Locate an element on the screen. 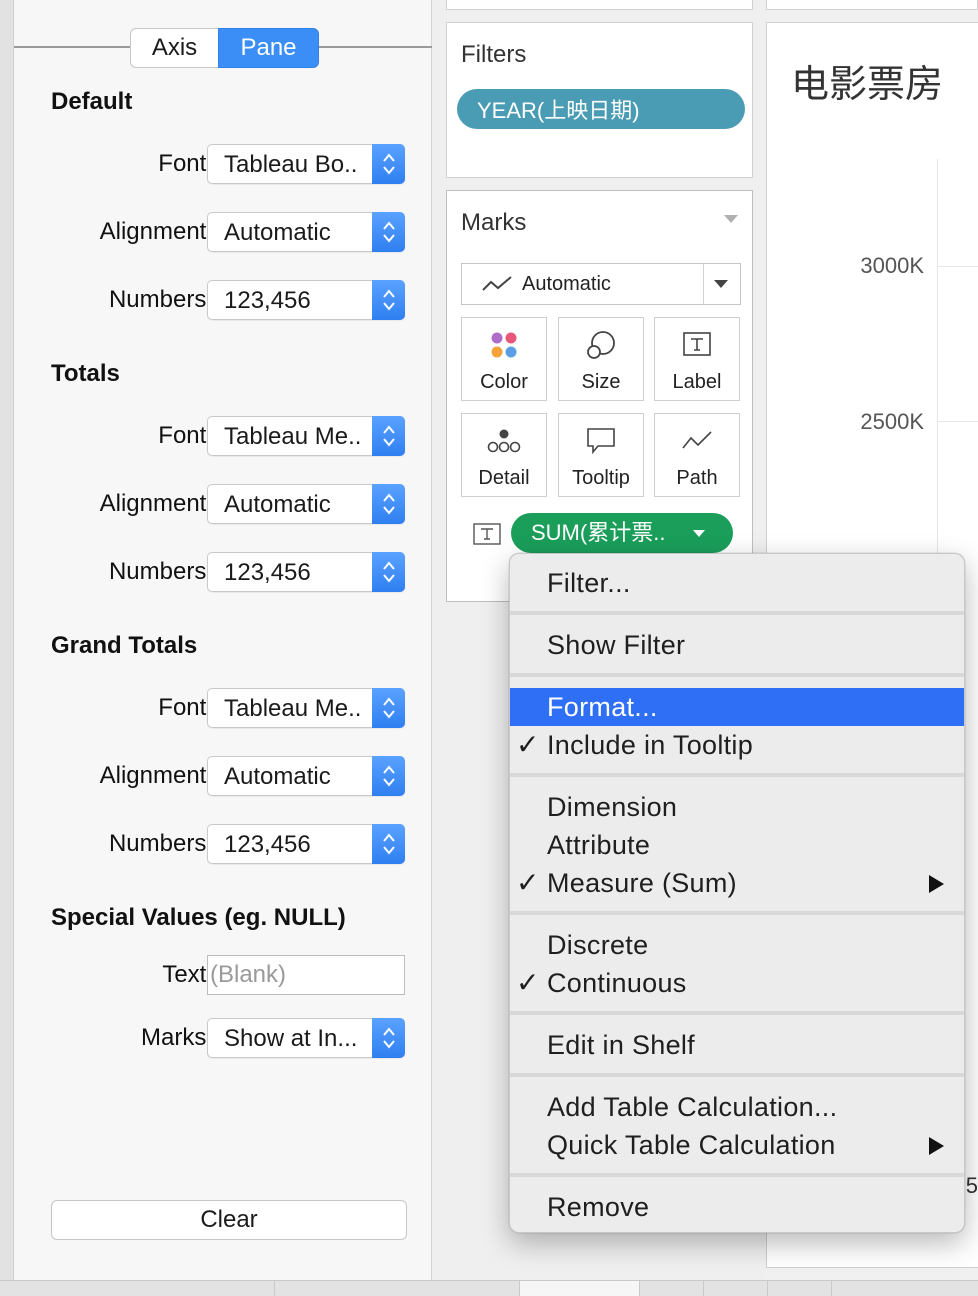  tab-pane: Pane is located at coordinates (268, 48).